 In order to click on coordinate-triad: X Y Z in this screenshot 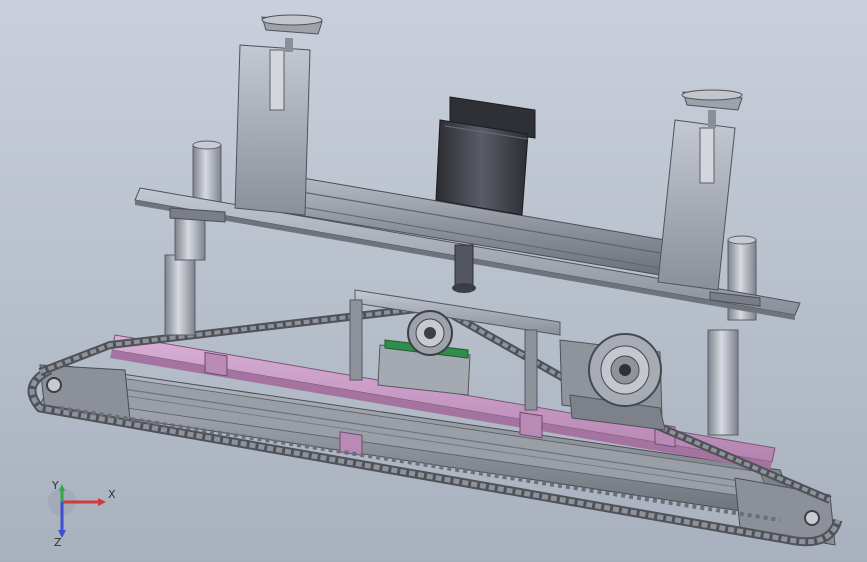, I will do `click(82, 514)`.